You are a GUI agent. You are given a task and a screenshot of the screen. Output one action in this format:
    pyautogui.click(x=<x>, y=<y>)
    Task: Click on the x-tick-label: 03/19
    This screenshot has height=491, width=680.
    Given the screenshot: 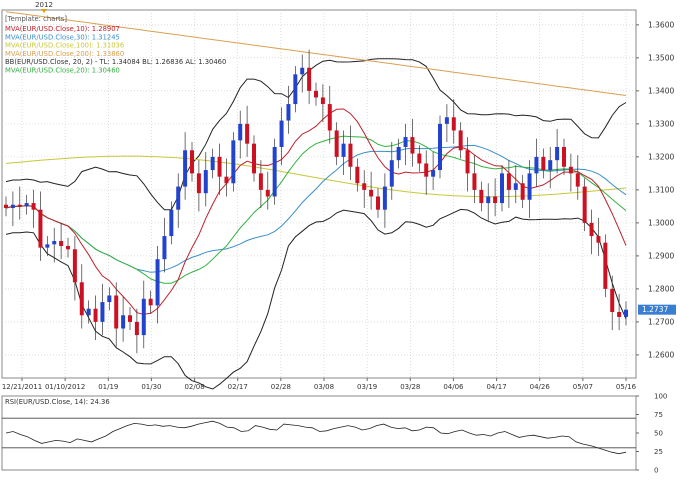 What is the action you would take?
    pyautogui.click(x=367, y=387)
    